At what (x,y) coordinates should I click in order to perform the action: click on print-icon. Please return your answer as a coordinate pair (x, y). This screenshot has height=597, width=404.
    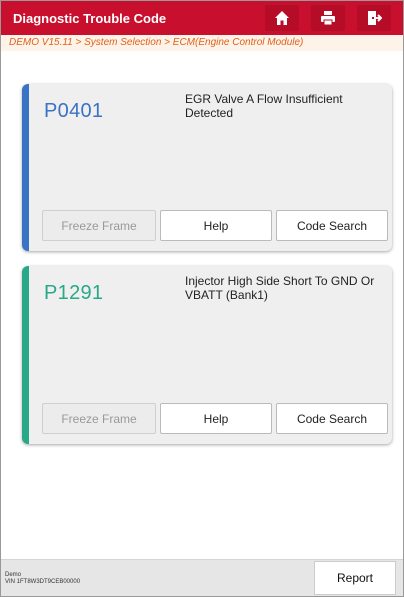
    Looking at the image, I should click on (328, 18).